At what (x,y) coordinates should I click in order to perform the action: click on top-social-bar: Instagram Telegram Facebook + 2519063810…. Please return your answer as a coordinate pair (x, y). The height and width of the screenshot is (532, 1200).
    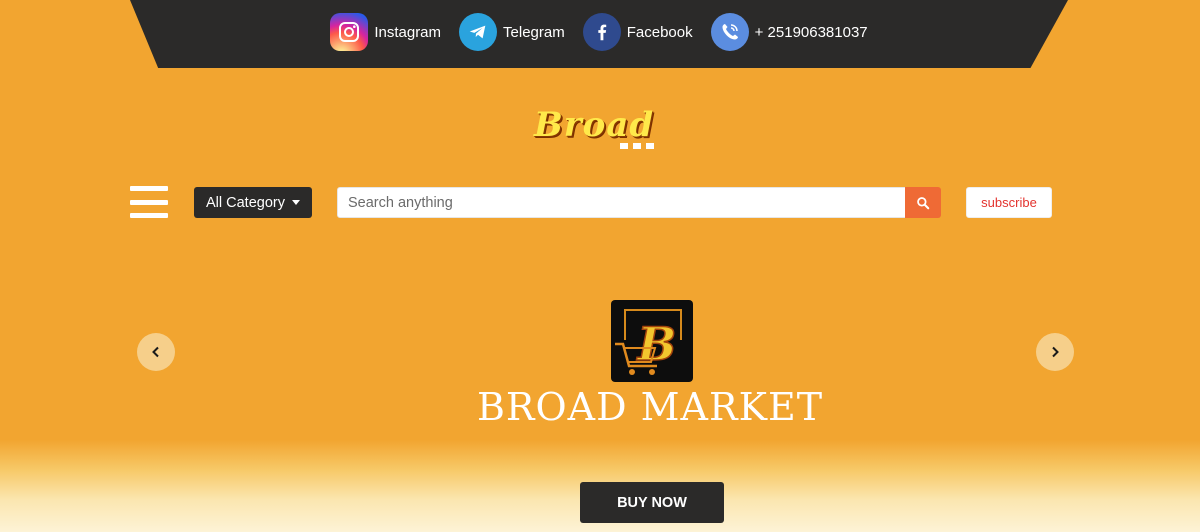
    Looking at the image, I should click on (599, 34).